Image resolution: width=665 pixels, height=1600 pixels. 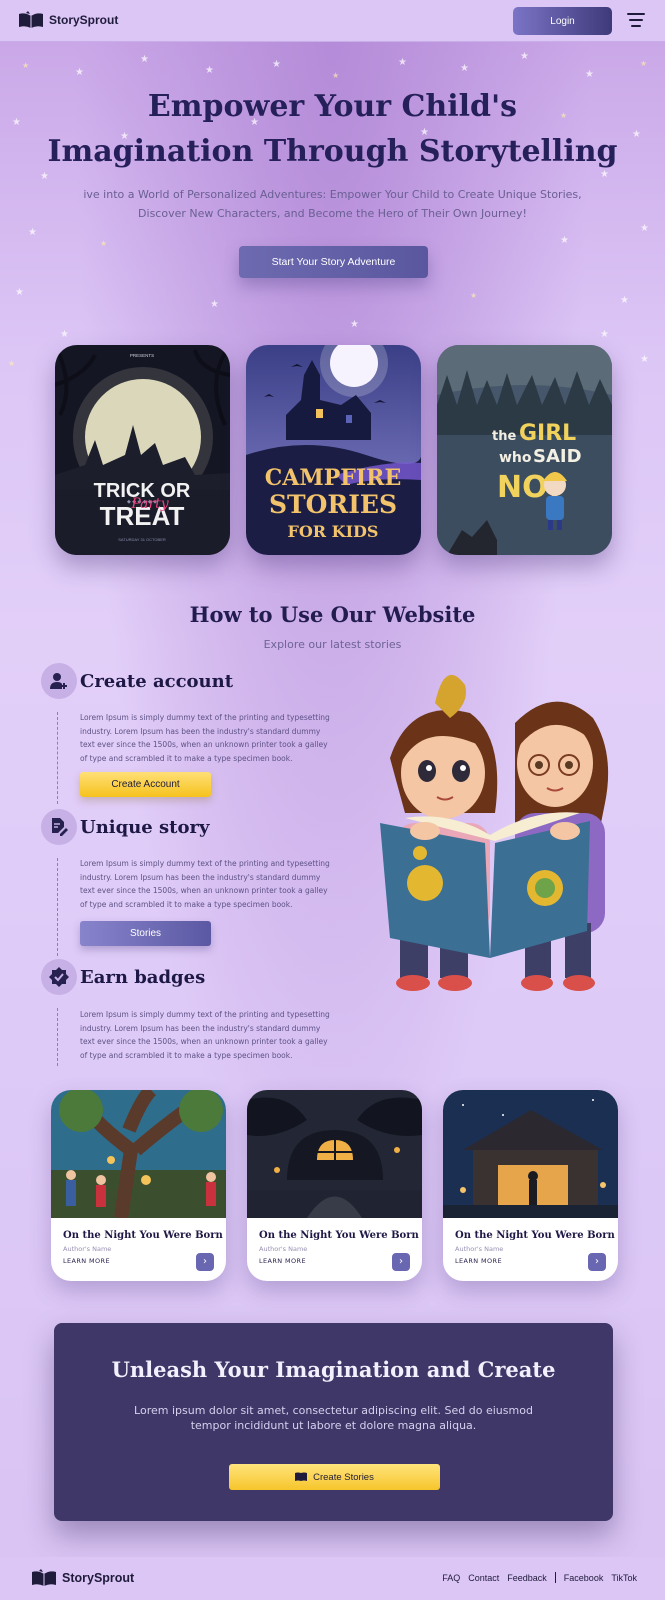 What do you see at coordinates (637, 20) in the screenshot?
I see `hamburger-menu-icon` at bounding box center [637, 20].